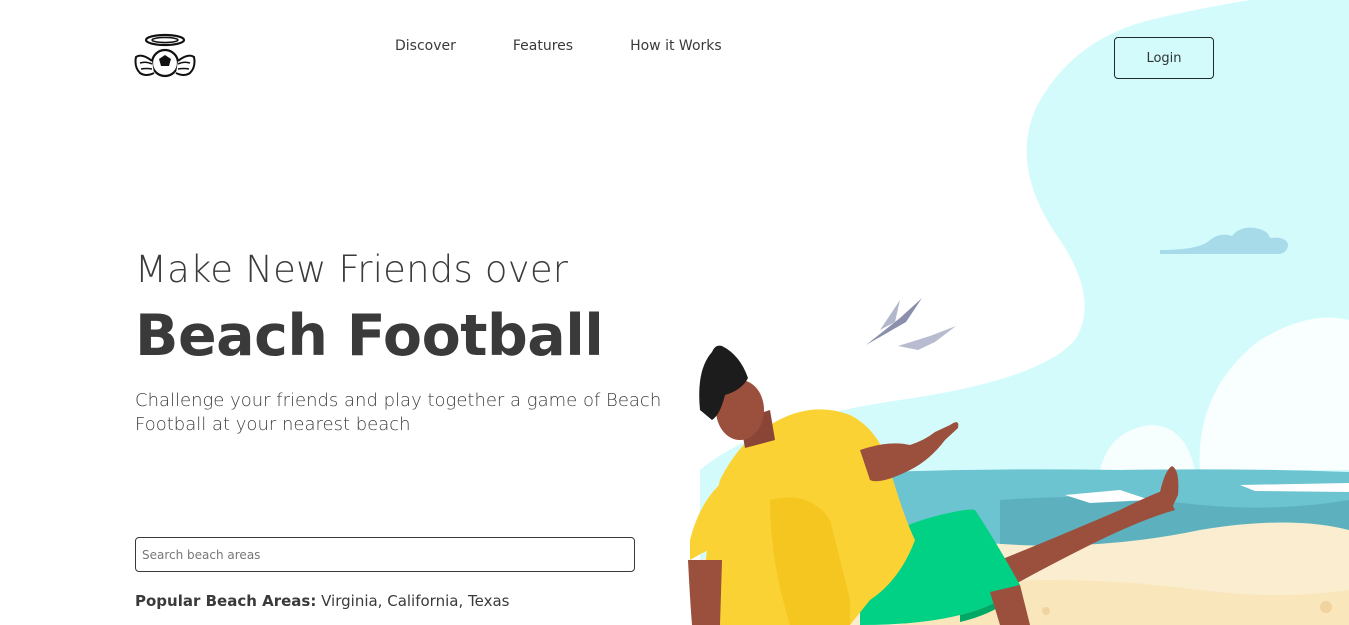  Describe the element at coordinates (425, 46) in the screenshot. I see `nav-link-discover: Discover` at that location.